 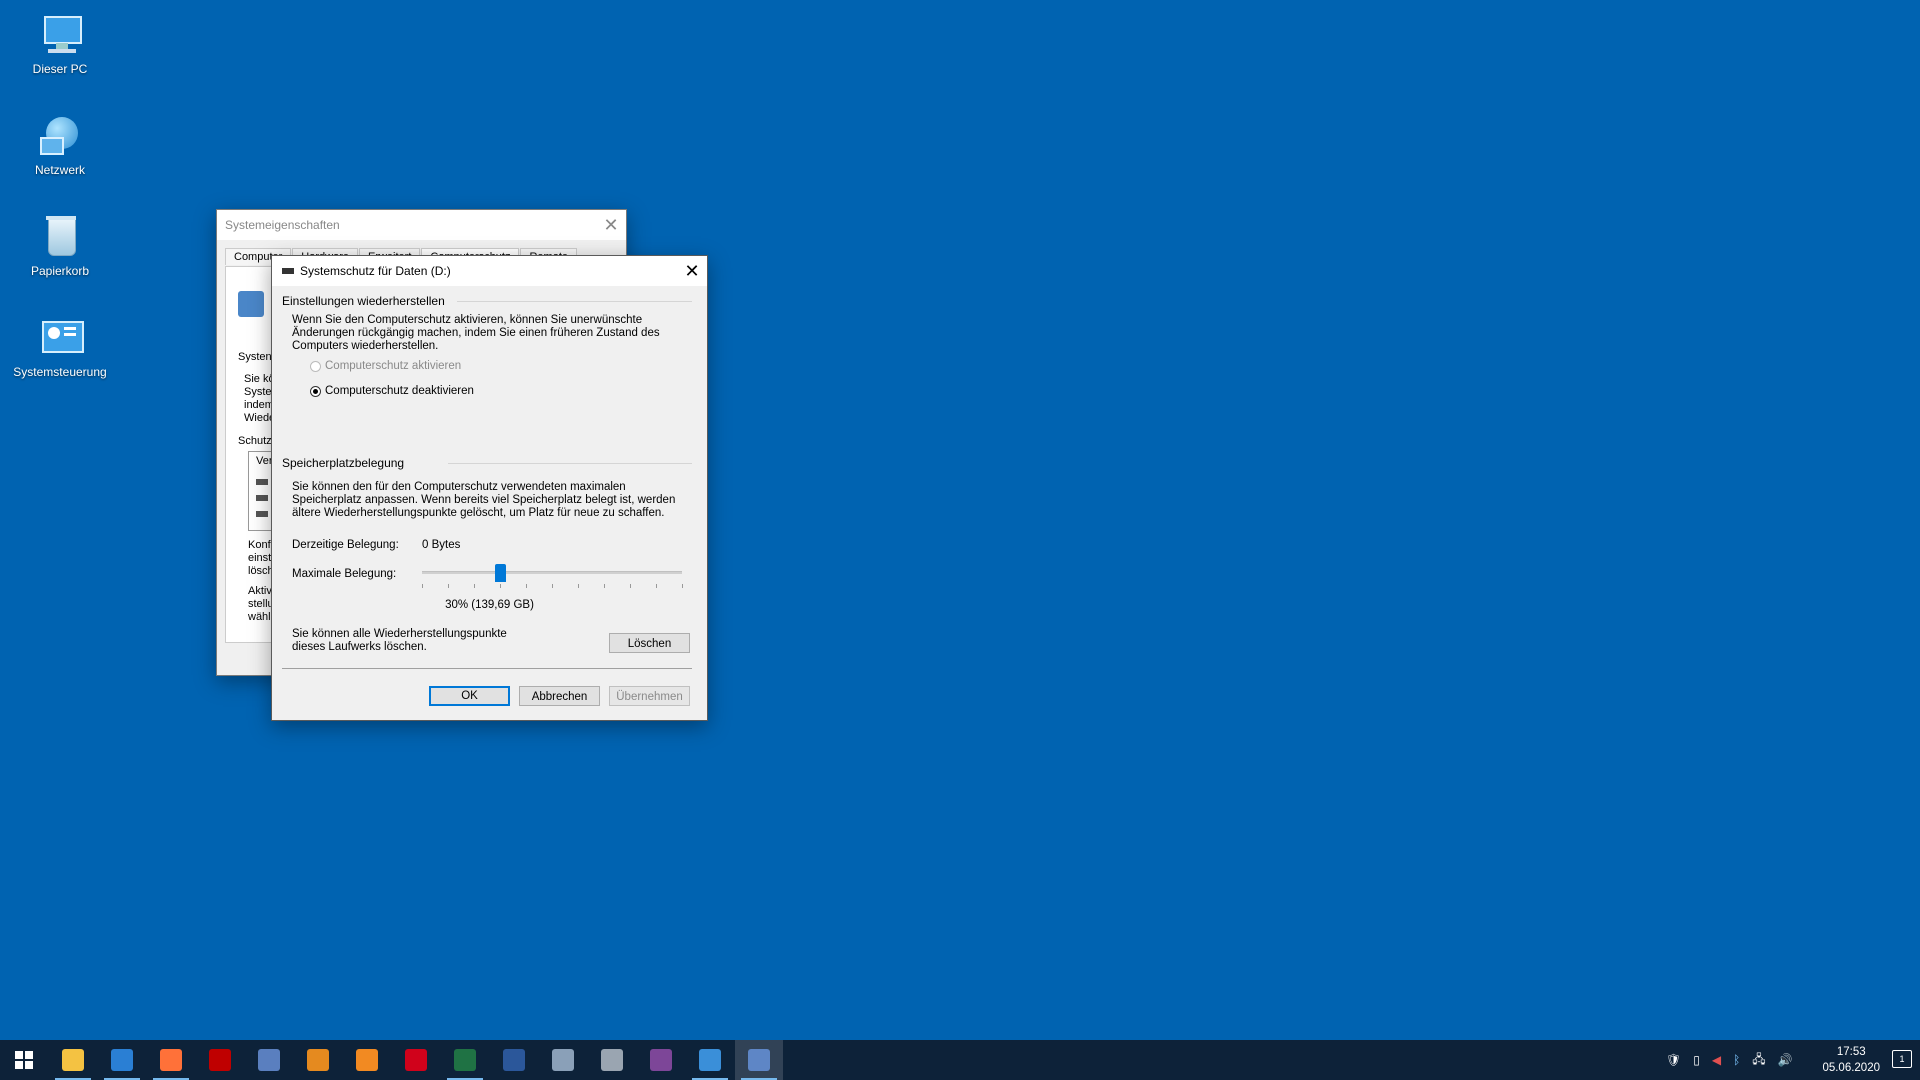 I want to click on text-fragment: stellu, so click(x=261, y=604).